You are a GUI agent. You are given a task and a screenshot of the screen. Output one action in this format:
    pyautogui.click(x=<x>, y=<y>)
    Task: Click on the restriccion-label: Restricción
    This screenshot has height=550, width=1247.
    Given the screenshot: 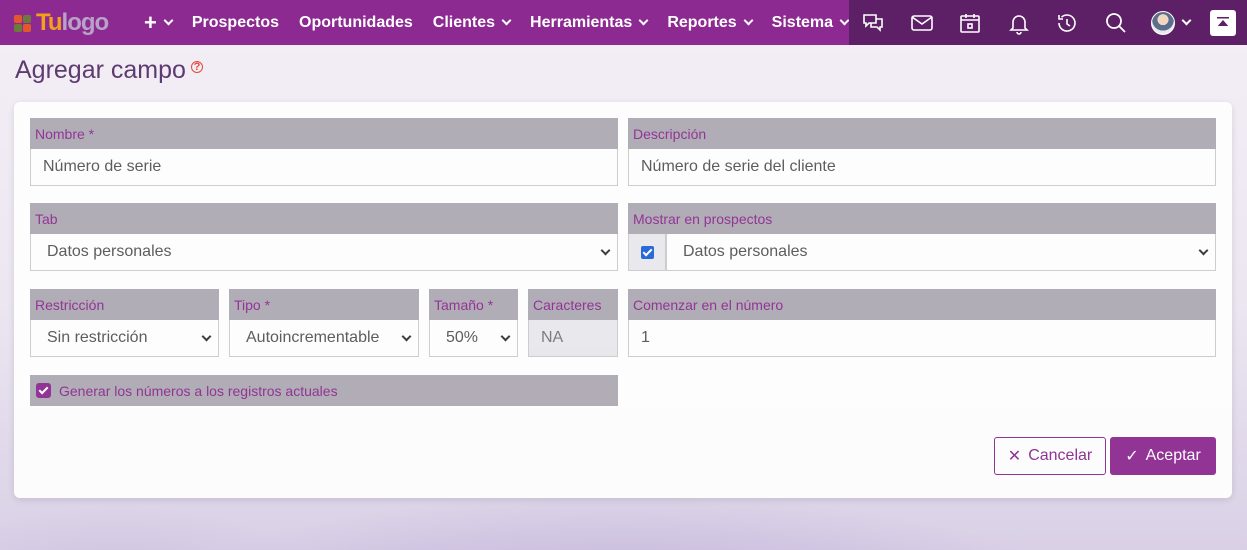 What is the action you would take?
    pyautogui.click(x=124, y=304)
    